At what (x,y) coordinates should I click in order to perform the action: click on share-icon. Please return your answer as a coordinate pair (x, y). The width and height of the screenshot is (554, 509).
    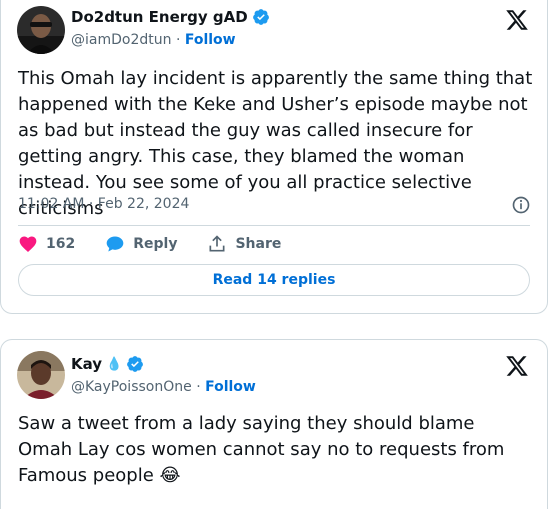
    Looking at the image, I should click on (217, 243).